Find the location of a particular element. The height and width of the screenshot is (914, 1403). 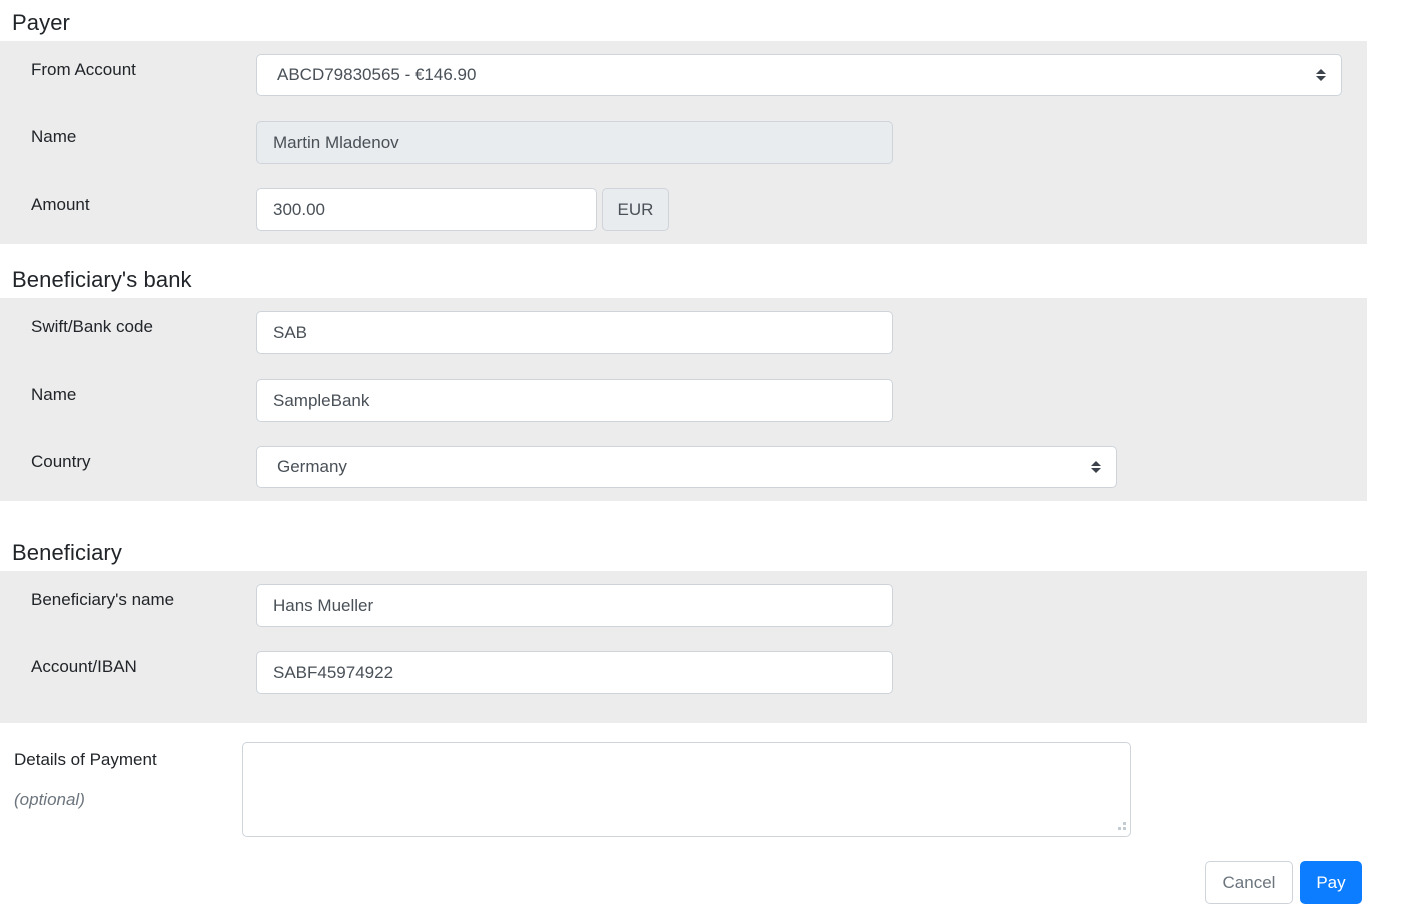

label-details-of-payment: Details of Payment is located at coordinates (85, 759).